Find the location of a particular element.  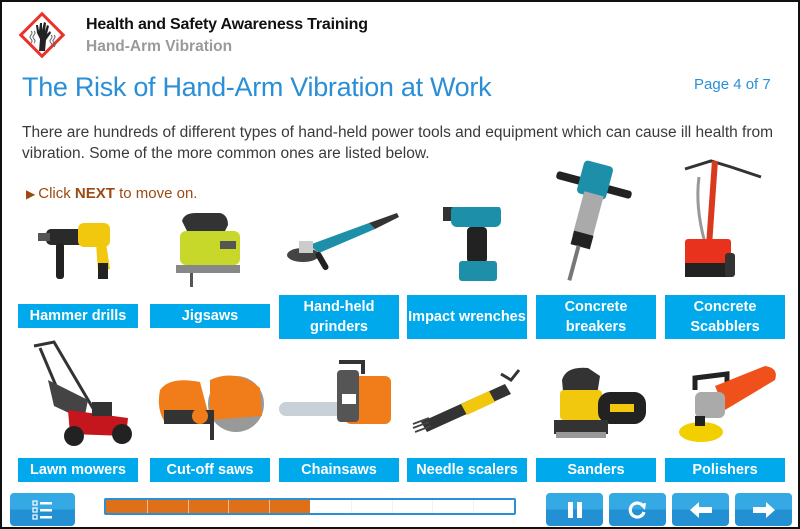

tool-label: Cut-off saws is located at coordinates (210, 470).